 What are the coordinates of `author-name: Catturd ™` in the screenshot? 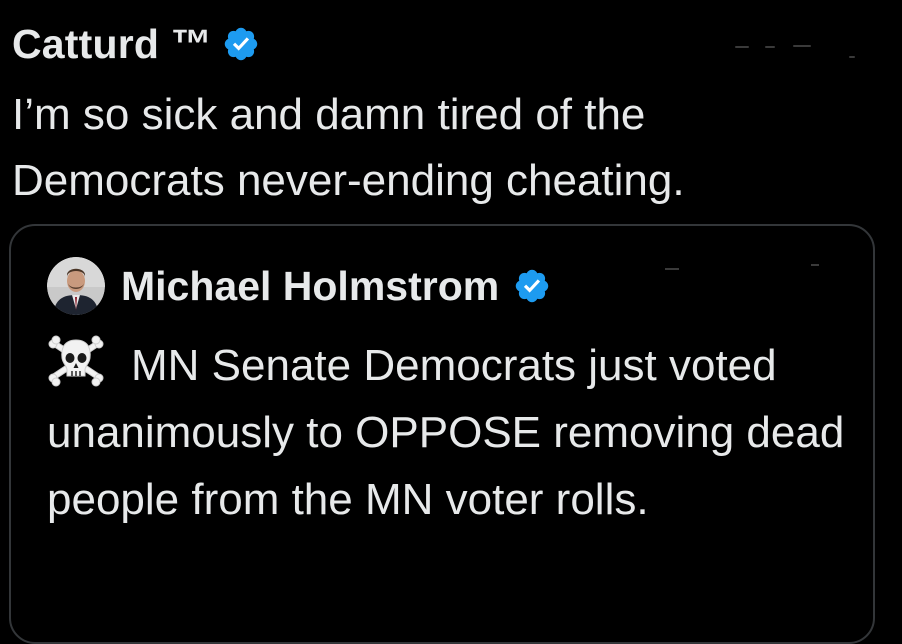 It's located at (112, 44).